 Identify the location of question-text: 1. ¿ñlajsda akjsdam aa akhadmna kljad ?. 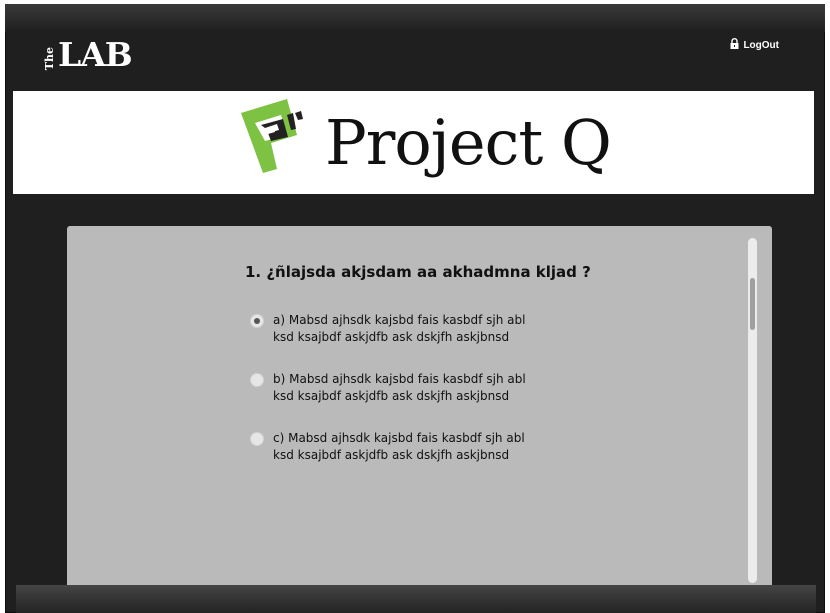
(418, 272).